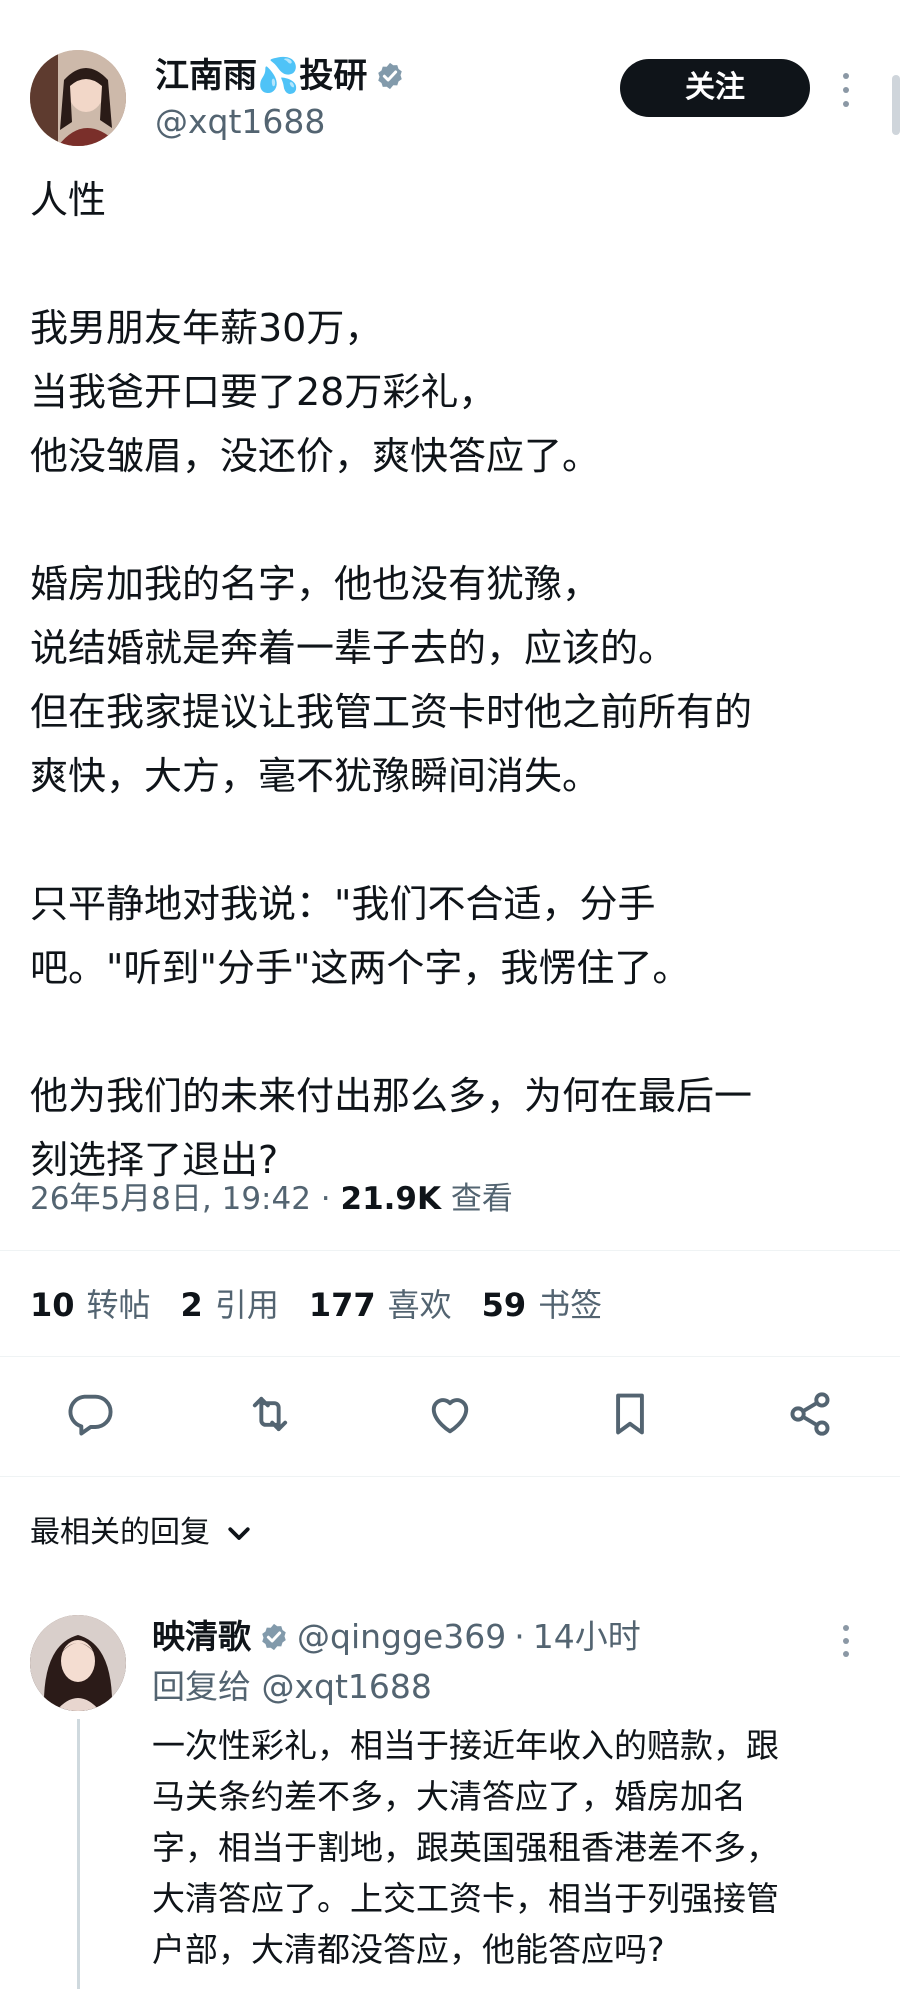  What do you see at coordinates (391, 1199) in the screenshot?
I see `views-count: 21.9K` at bounding box center [391, 1199].